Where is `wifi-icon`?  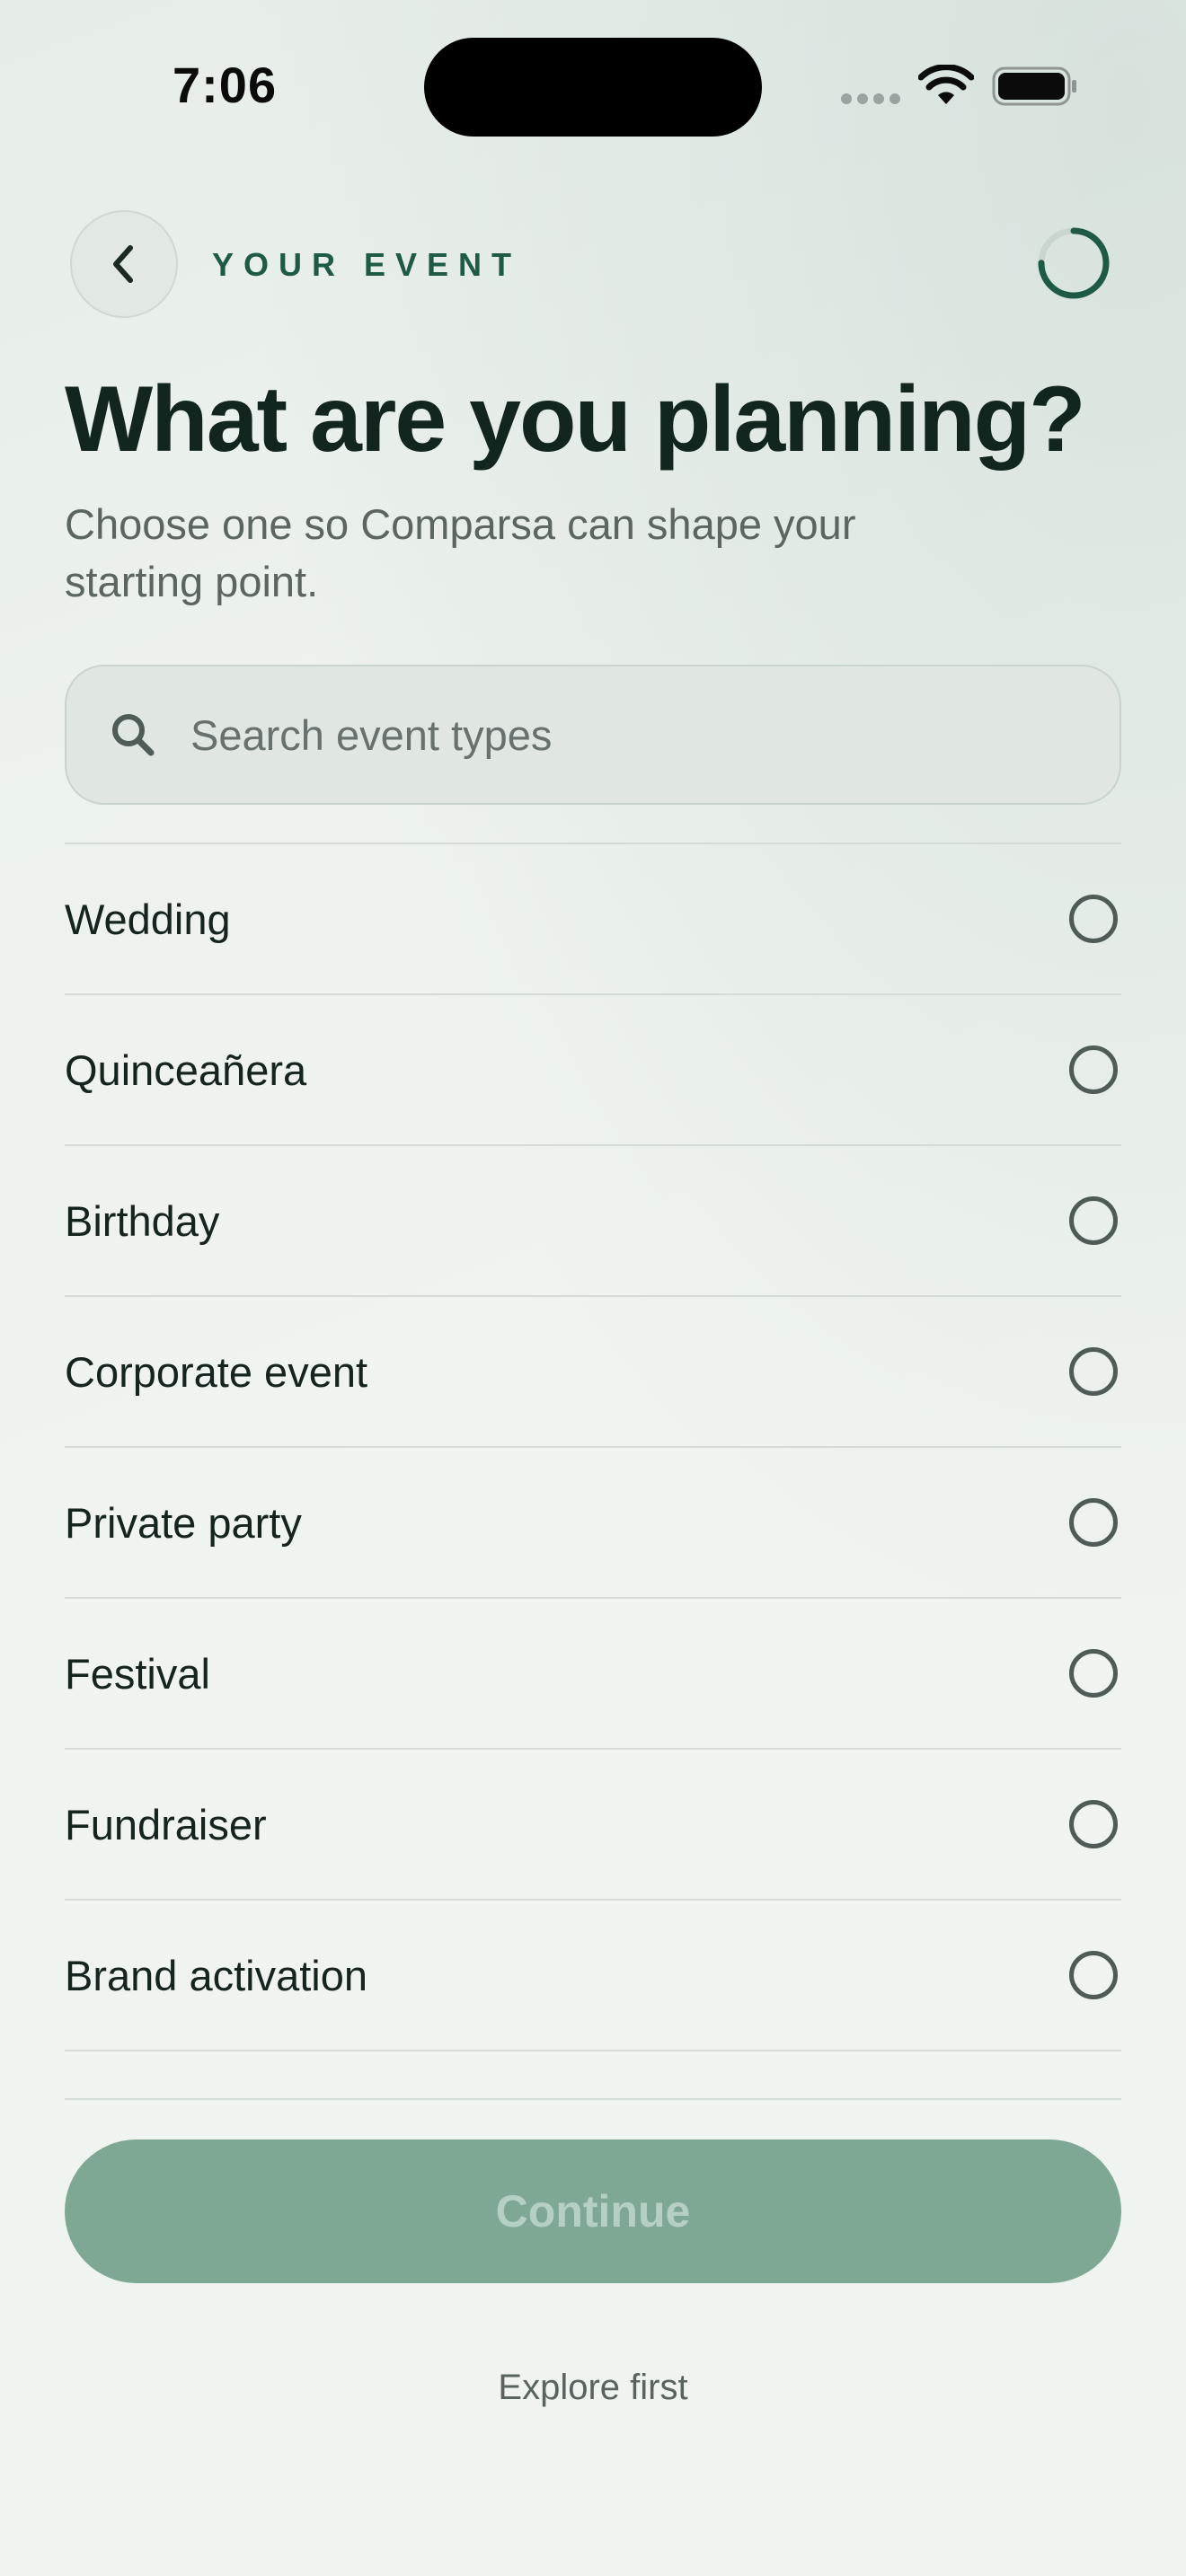
wifi-icon is located at coordinates (946, 84).